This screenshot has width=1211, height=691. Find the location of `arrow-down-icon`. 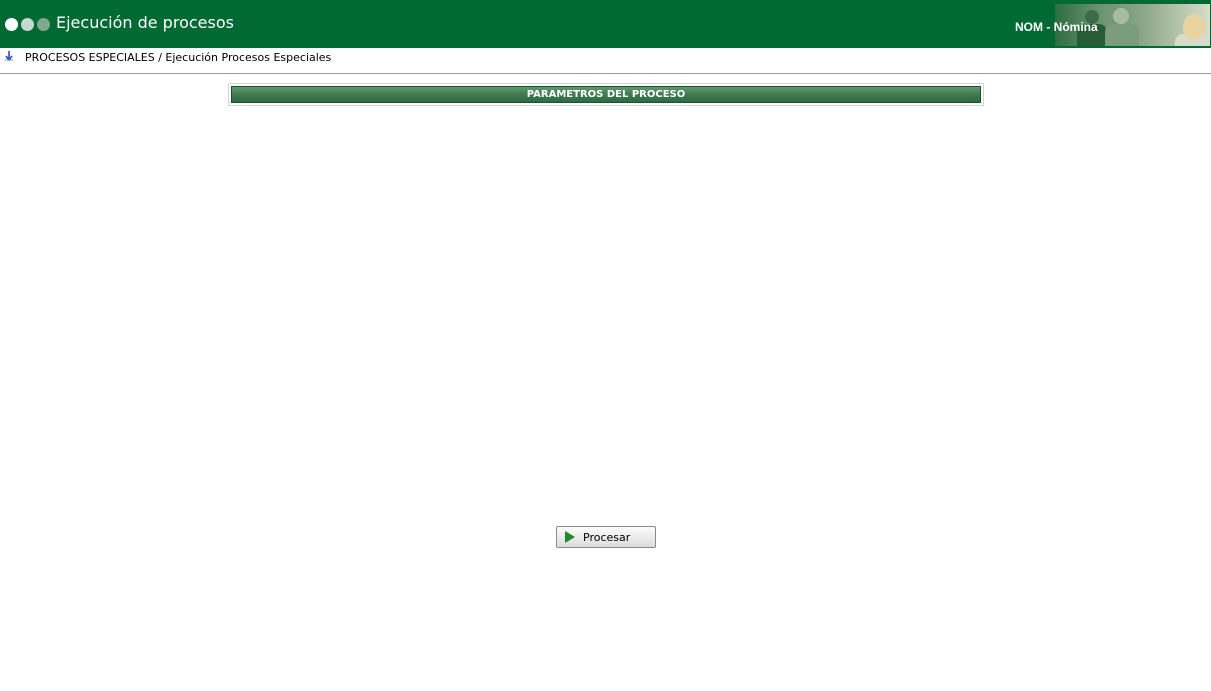

arrow-down-icon is located at coordinates (9, 56).